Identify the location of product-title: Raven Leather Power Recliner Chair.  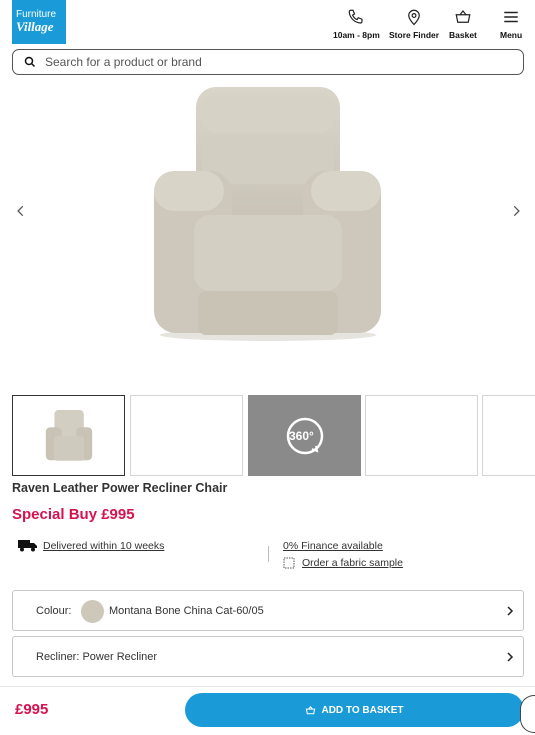
(120, 488).